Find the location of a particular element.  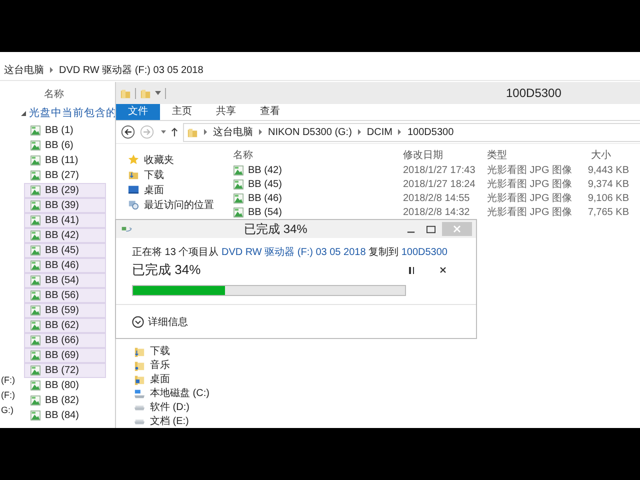

file-size: 9,443 KB is located at coordinates (607, 170).